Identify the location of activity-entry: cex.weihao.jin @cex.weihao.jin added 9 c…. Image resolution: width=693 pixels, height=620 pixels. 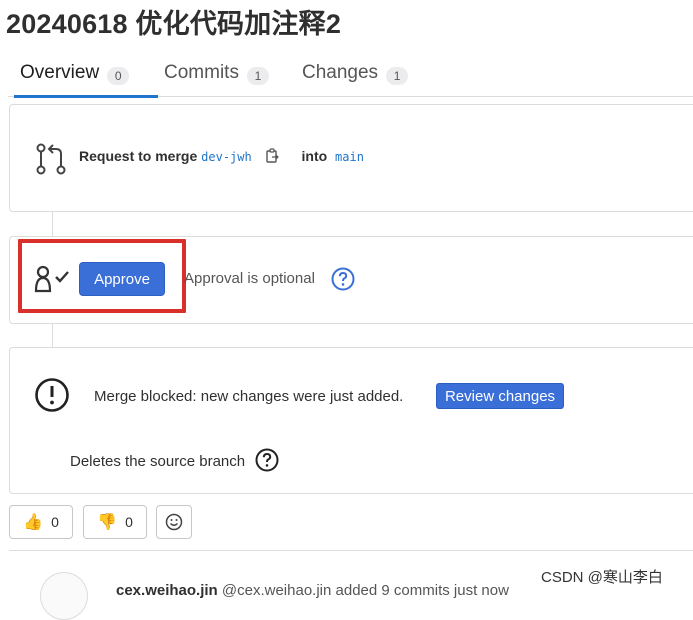
(312, 590).